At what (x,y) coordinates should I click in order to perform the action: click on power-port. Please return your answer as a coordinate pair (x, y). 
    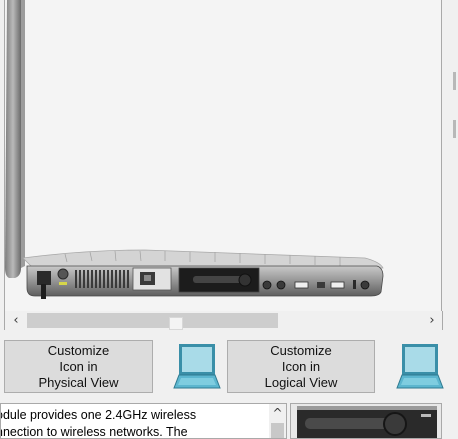
    Looking at the image, I should click on (44, 278).